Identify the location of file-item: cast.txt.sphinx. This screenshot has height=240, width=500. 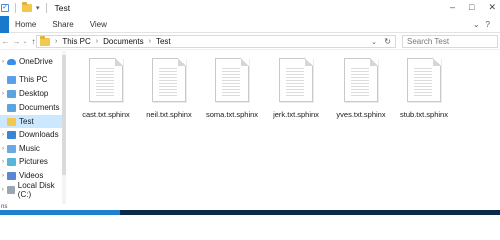
(106, 93).